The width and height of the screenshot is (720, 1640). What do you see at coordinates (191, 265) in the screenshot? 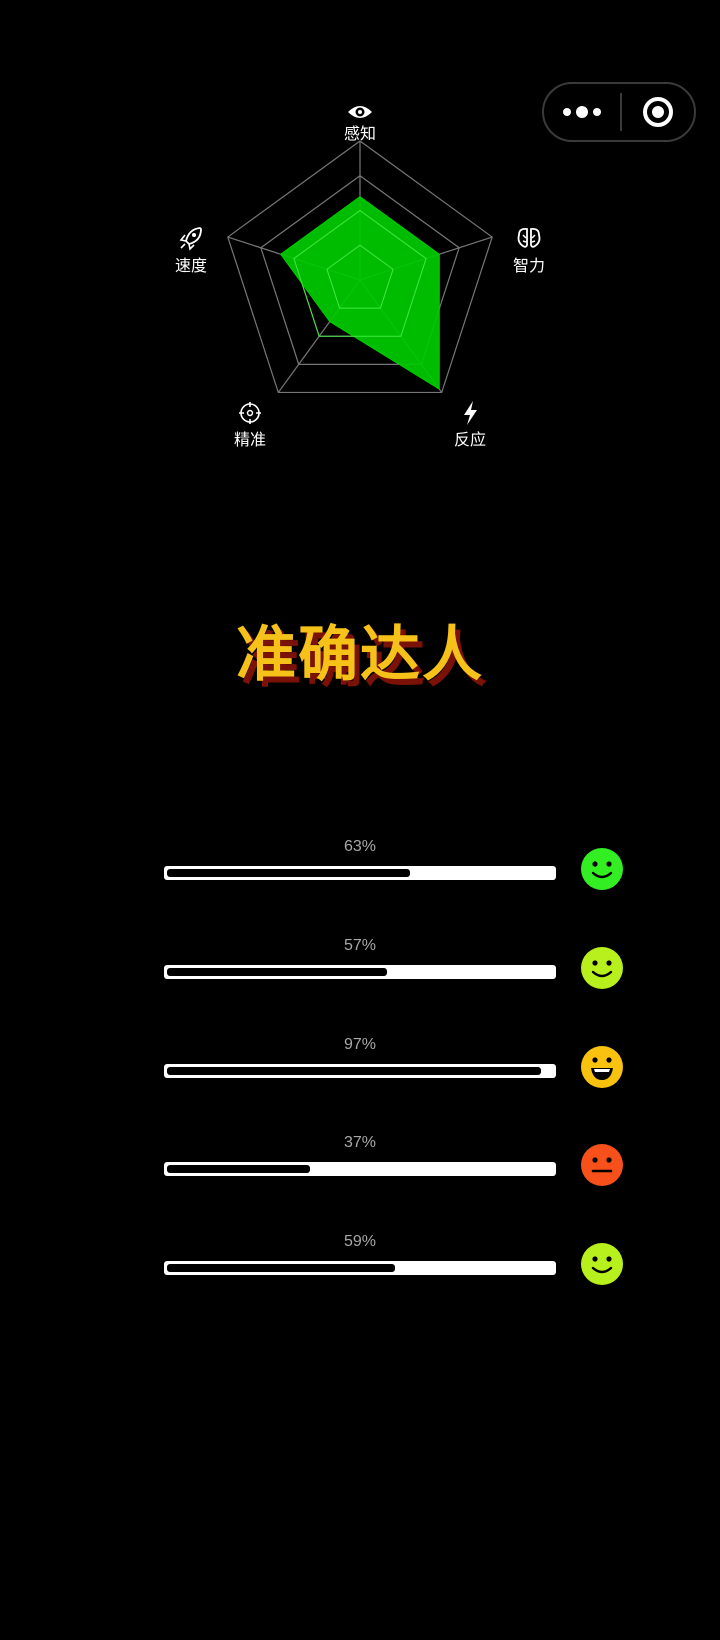
I see `radar-axis-label: 速度` at bounding box center [191, 265].